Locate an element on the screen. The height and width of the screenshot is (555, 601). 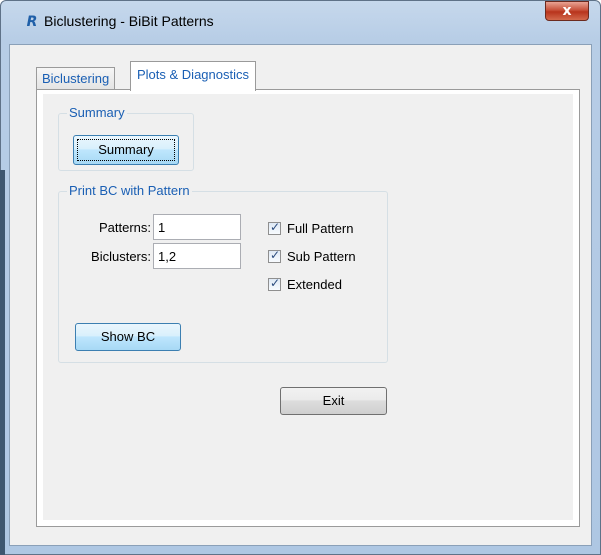
extended-checkbox: Extended is located at coordinates (305, 284).